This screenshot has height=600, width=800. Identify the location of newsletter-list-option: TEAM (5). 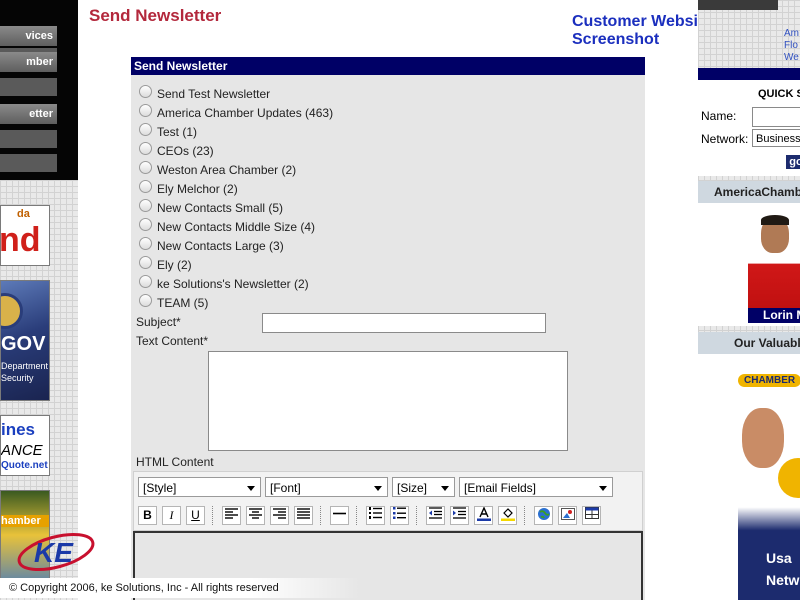
(174, 302).